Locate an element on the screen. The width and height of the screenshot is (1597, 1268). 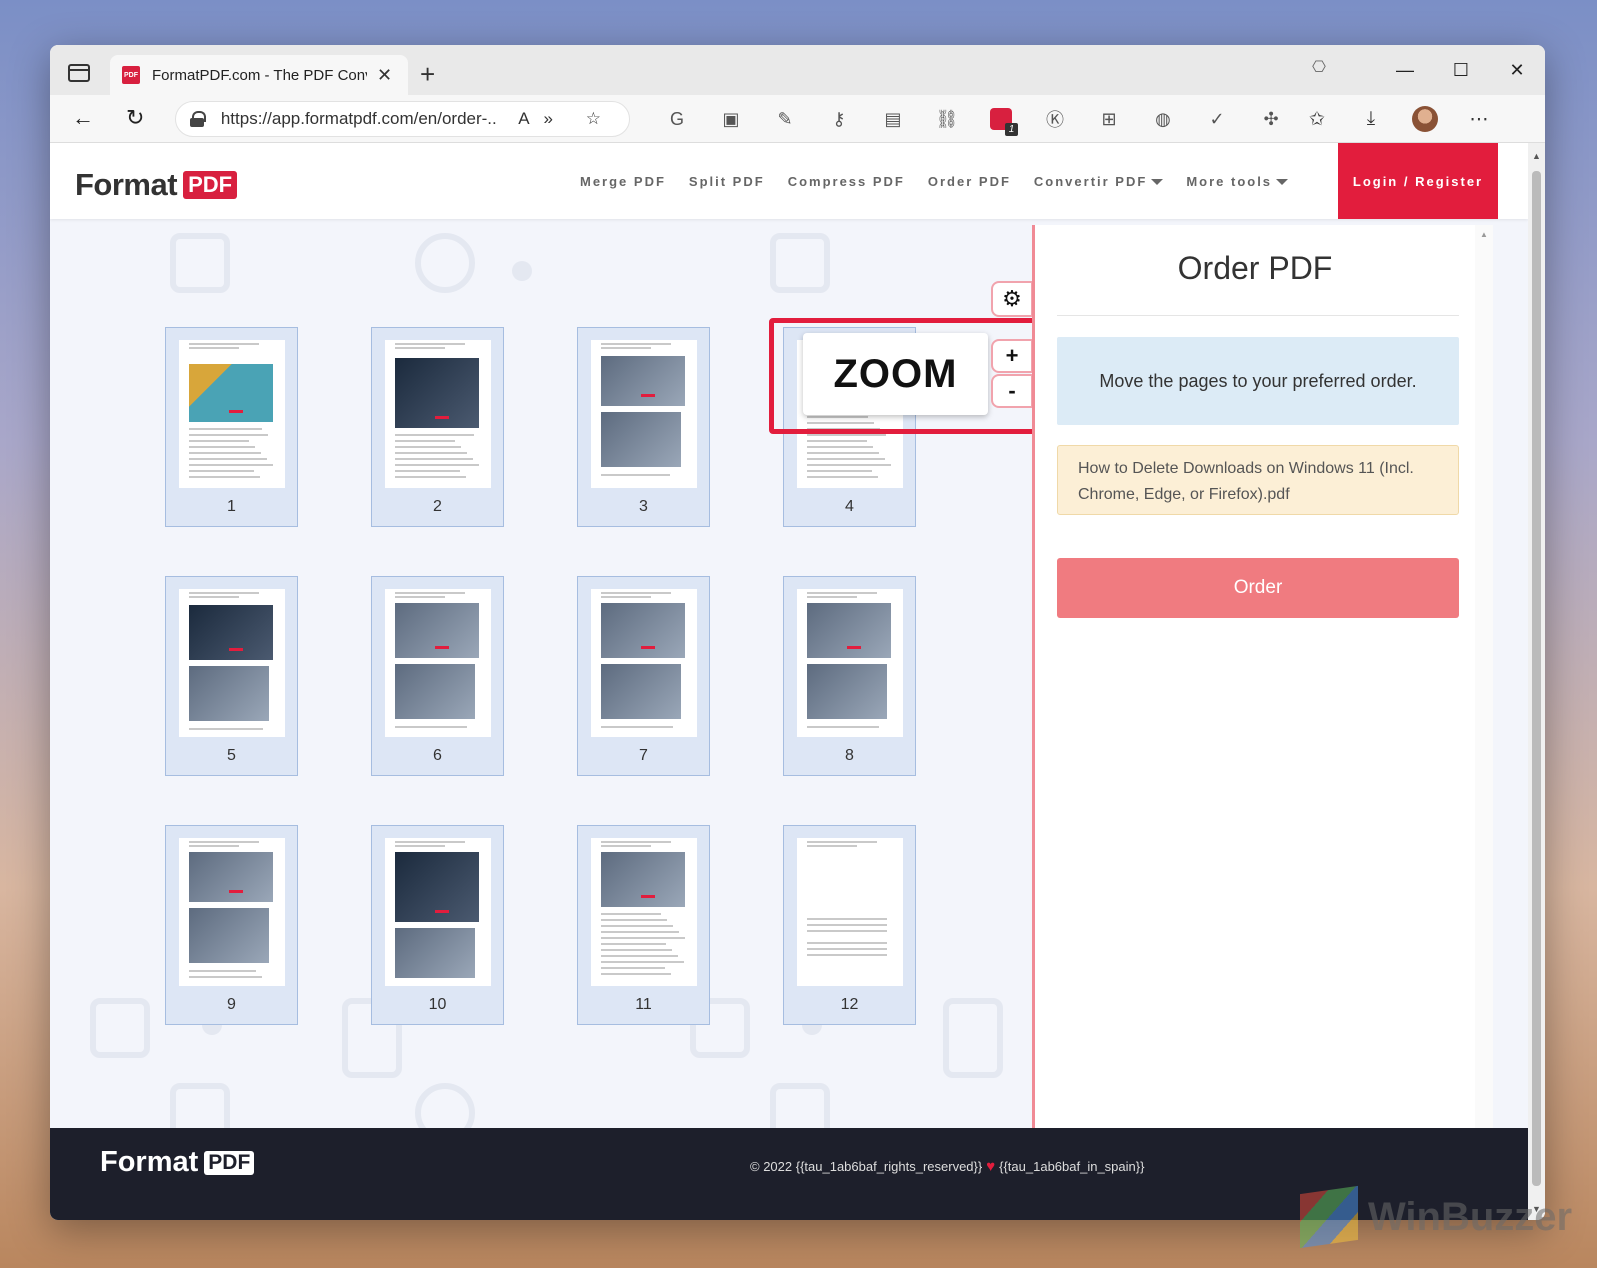
footer-logo: Format PDF is located at coordinates (177, 1162).